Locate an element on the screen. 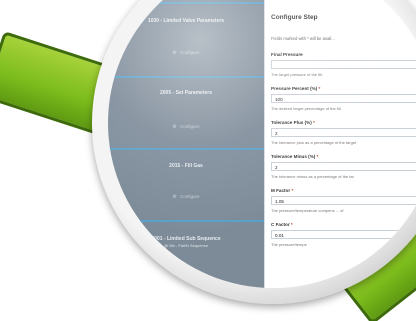 This screenshot has height=321, width=416. form-title: Configure Step is located at coordinates (294, 17).